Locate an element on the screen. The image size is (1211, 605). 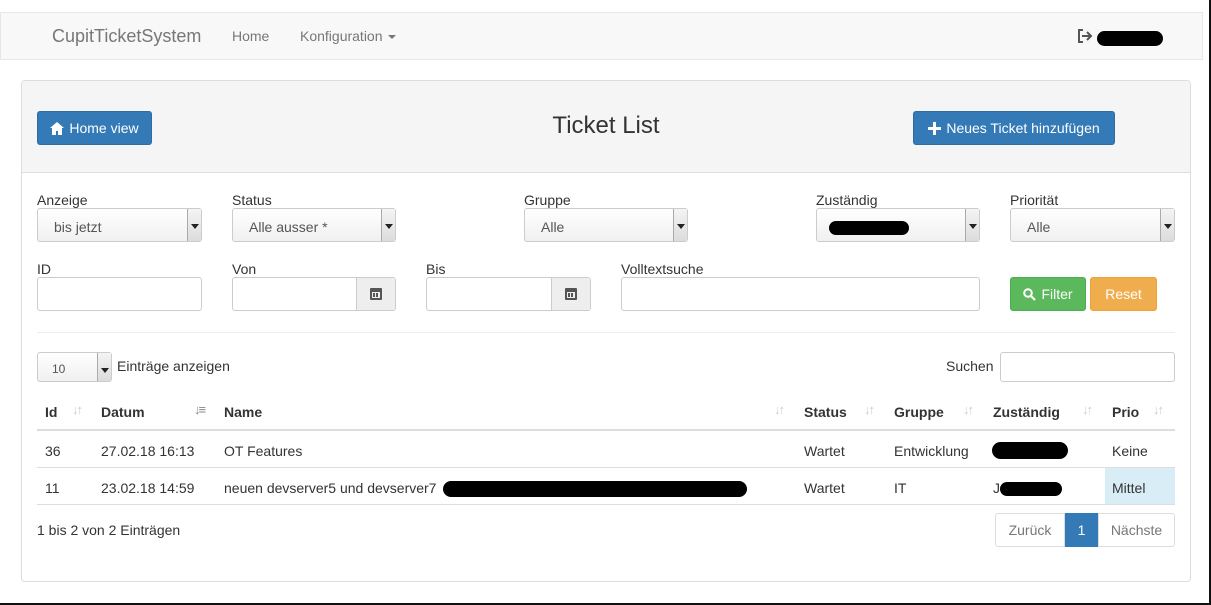
plus-icon is located at coordinates (935, 128).